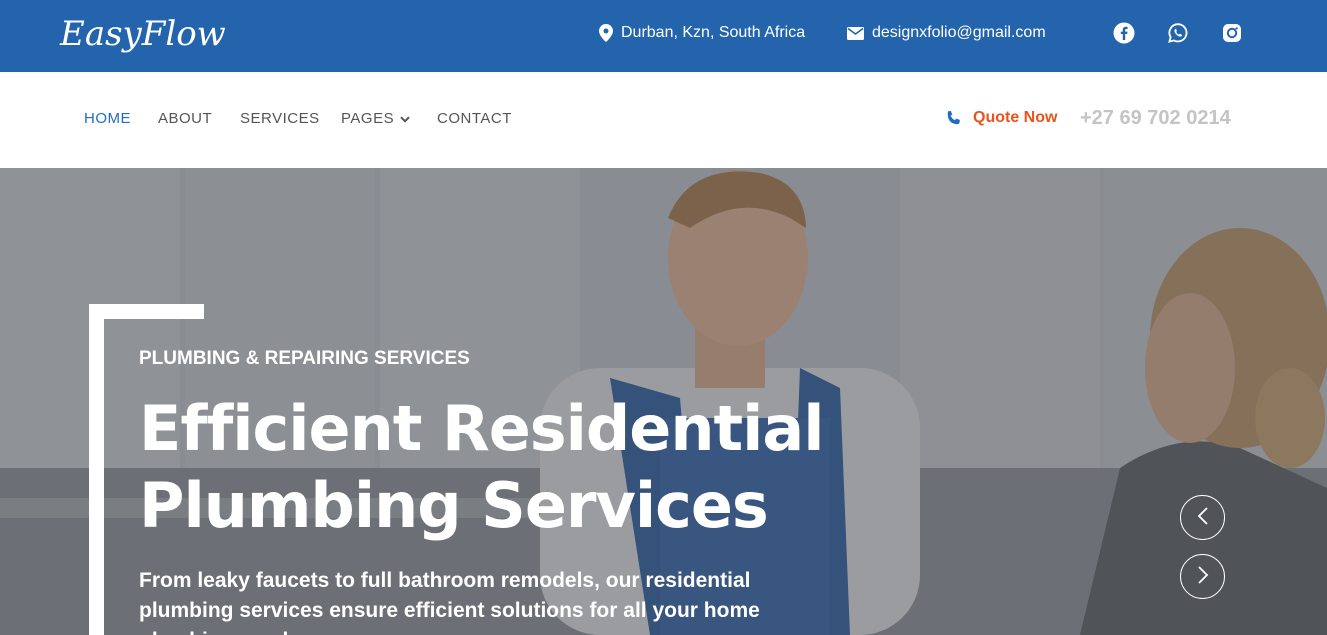 The height and width of the screenshot is (635, 1327). What do you see at coordinates (1232, 33) in the screenshot?
I see `instagram-icon` at bounding box center [1232, 33].